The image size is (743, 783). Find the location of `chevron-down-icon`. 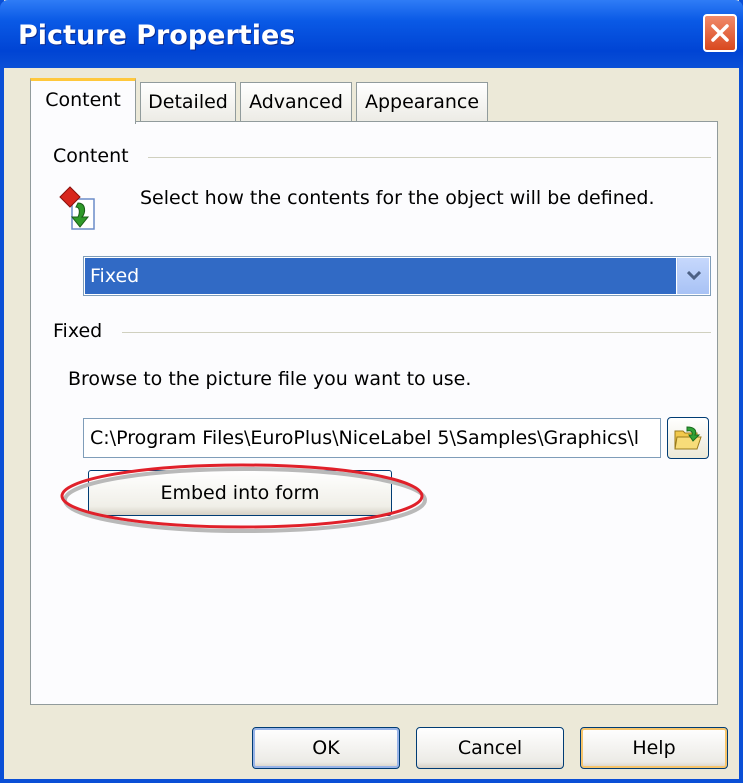

chevron-down-icon is located at coordinates (694, 276).